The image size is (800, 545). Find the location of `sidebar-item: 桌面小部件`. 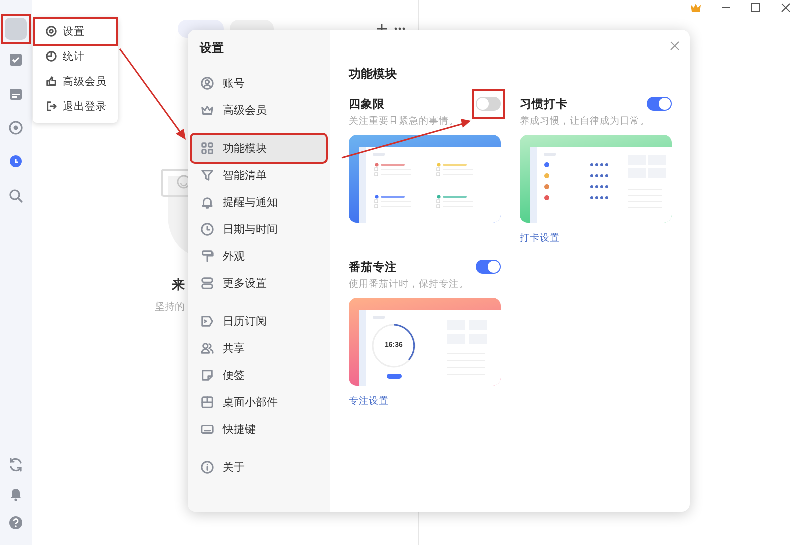

sidebar-item: 桌面小部件 is located at coordinates (259, 402).